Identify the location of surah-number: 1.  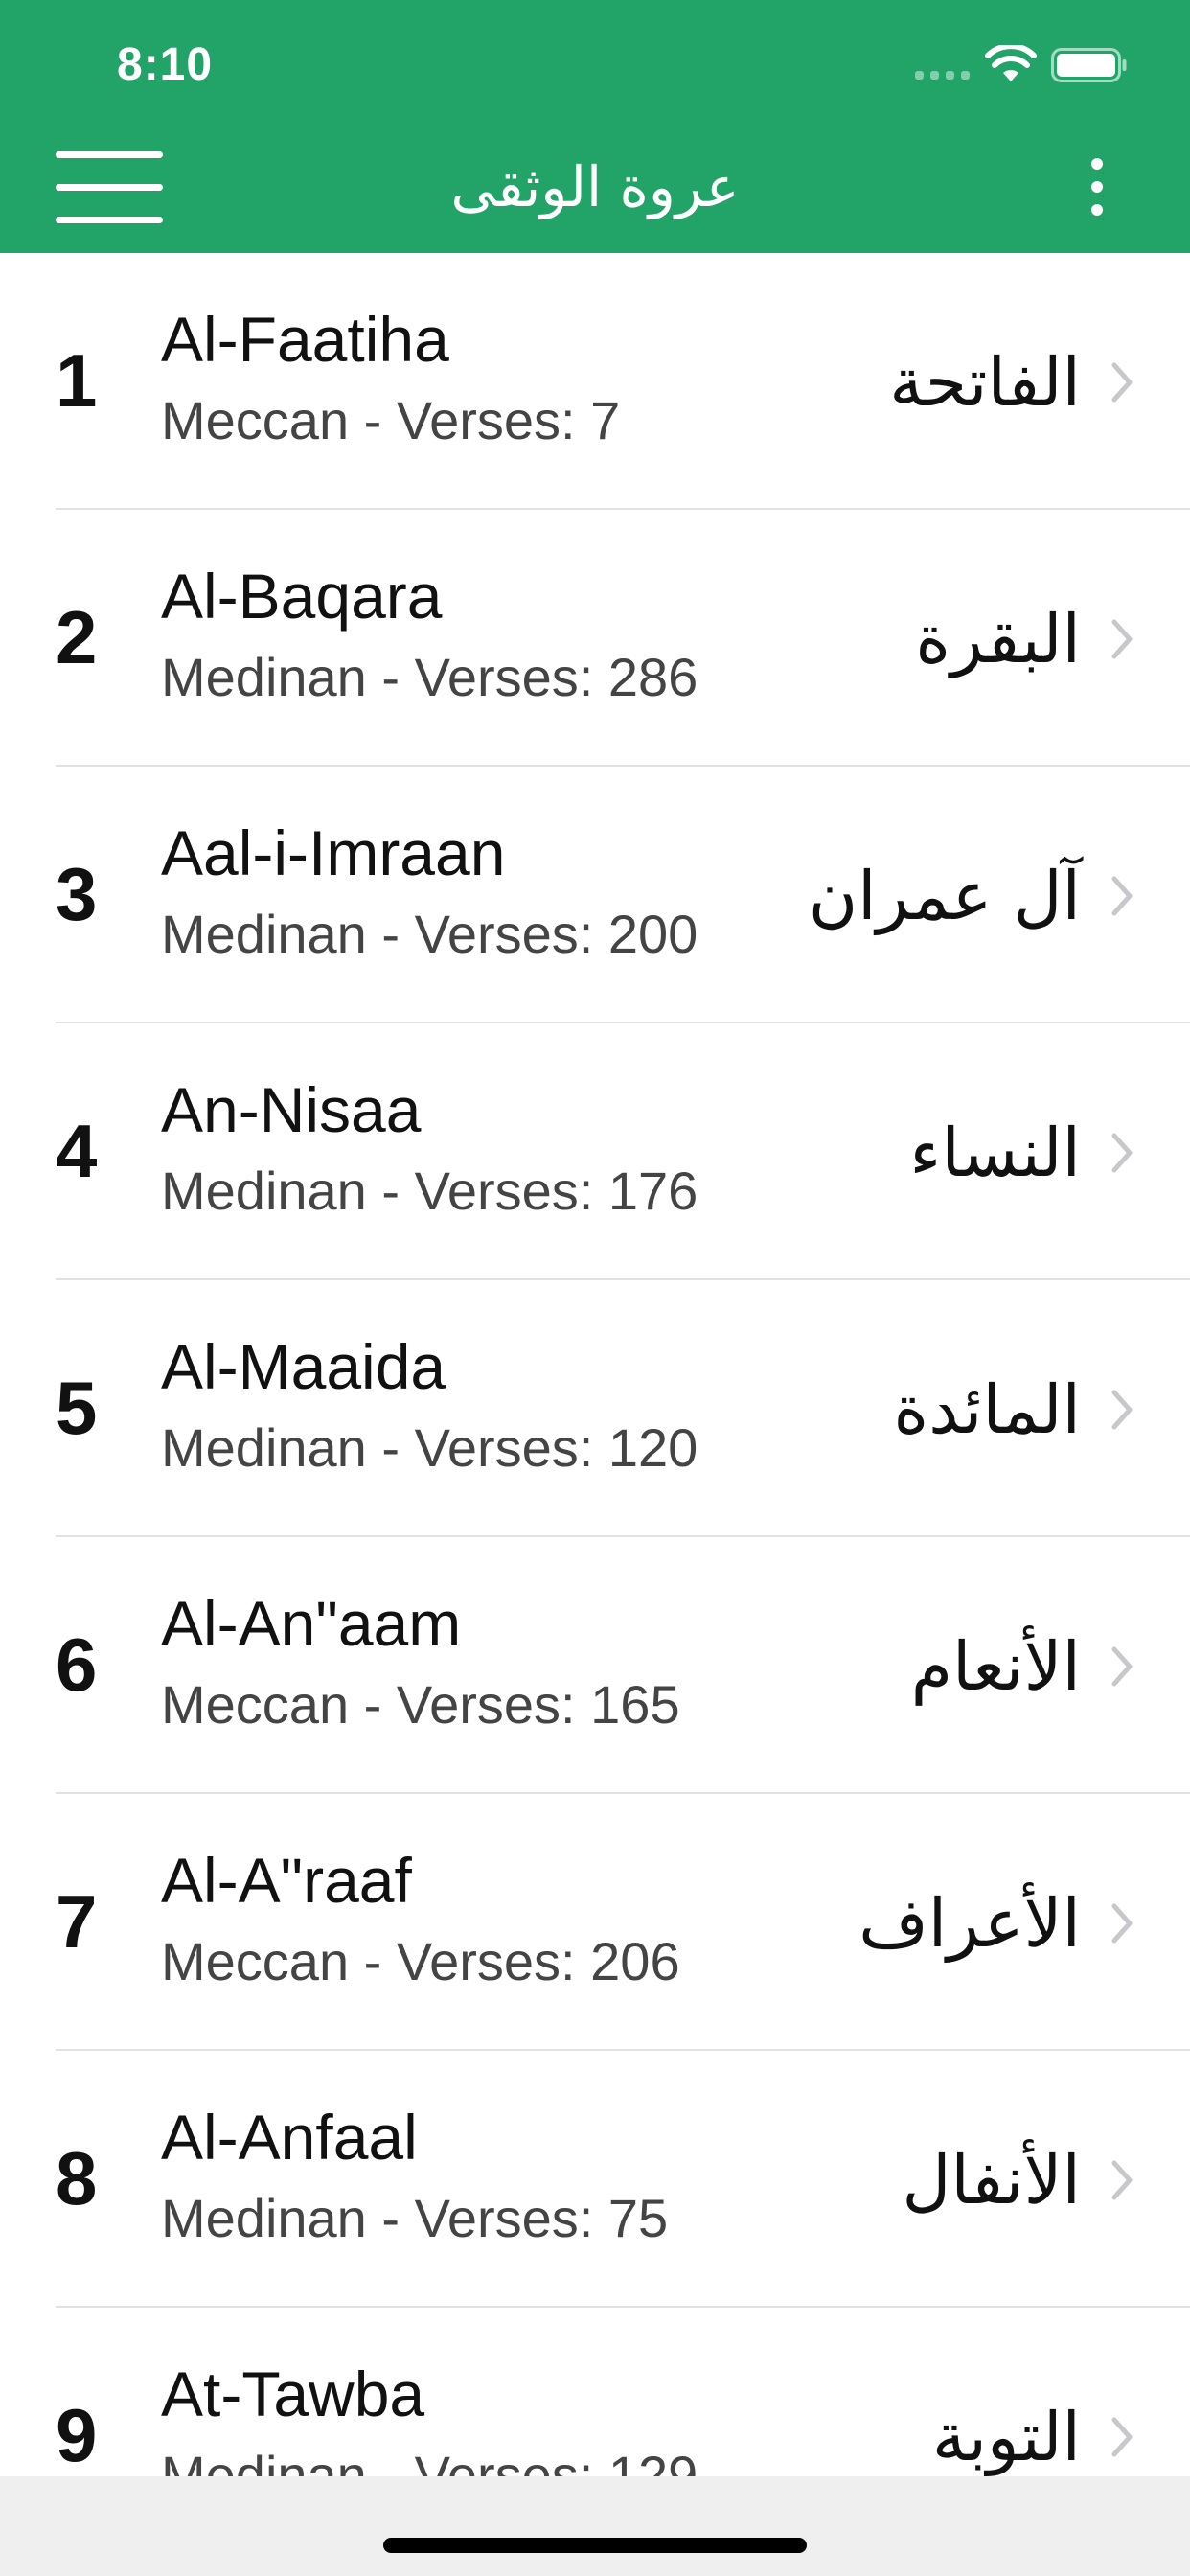
(77, 380).